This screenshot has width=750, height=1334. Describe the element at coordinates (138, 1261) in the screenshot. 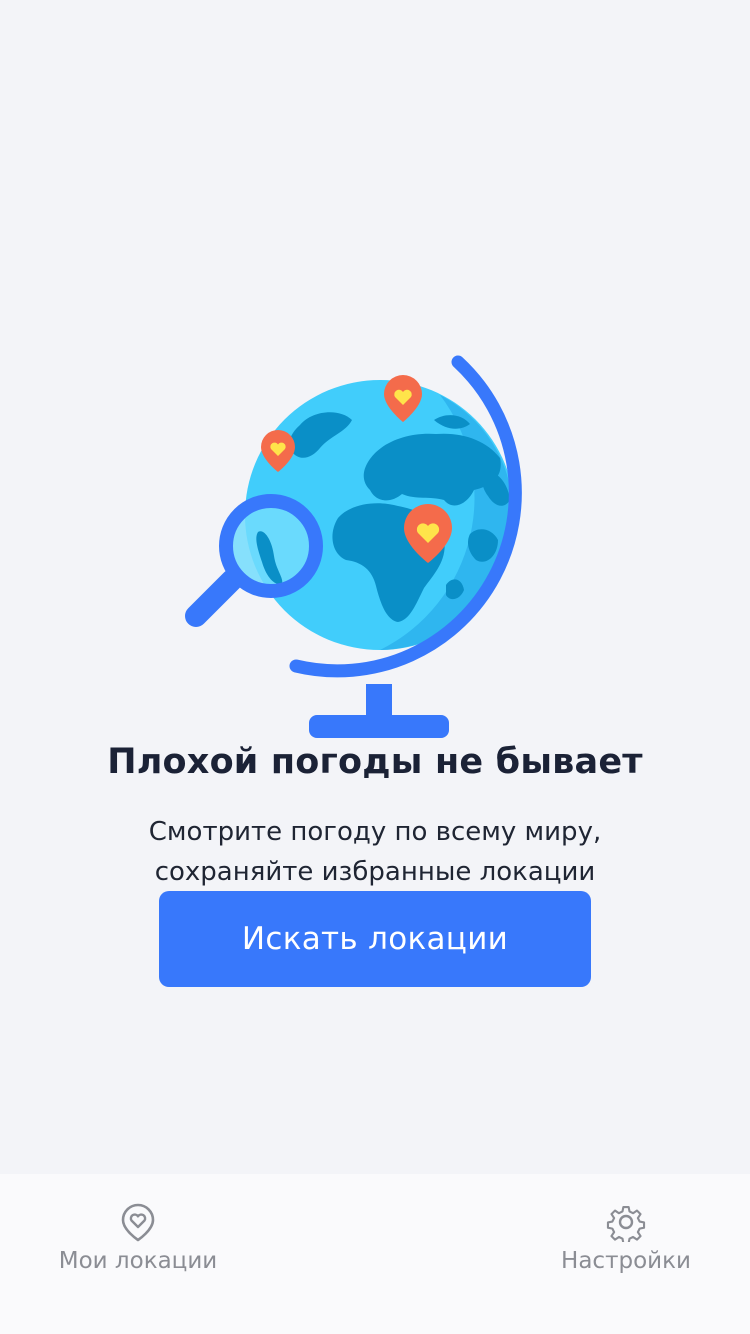

I see `tab-label: Мои локации` at that location.